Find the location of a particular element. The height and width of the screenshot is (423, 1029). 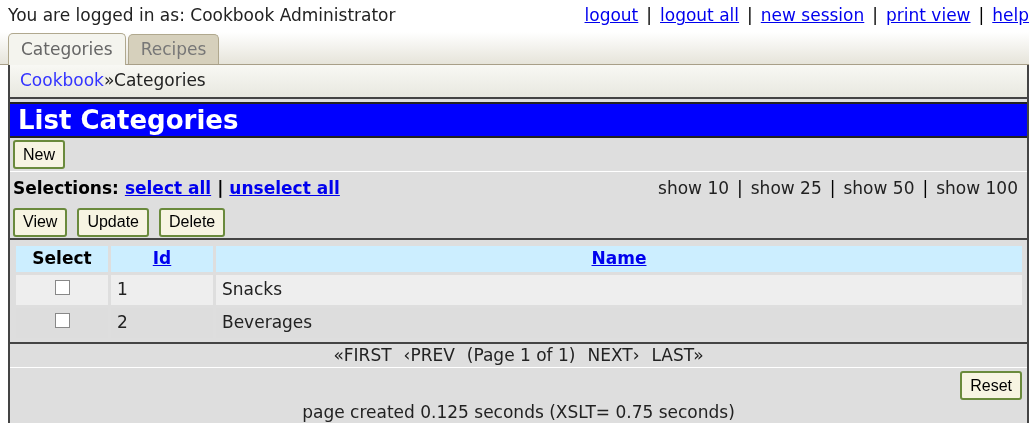

action-button: Delete is located at coordinates (192, 222).